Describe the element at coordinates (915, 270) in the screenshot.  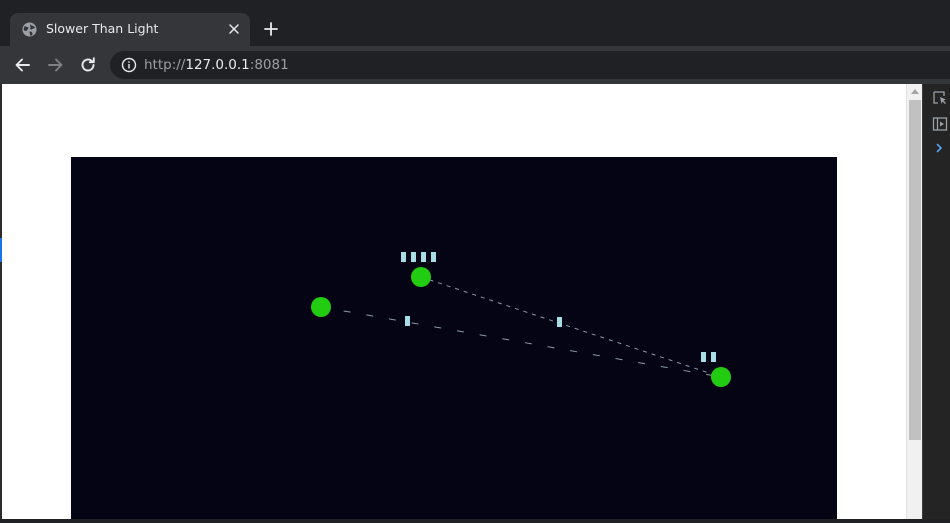
I see `scroll-thumb` at that location.